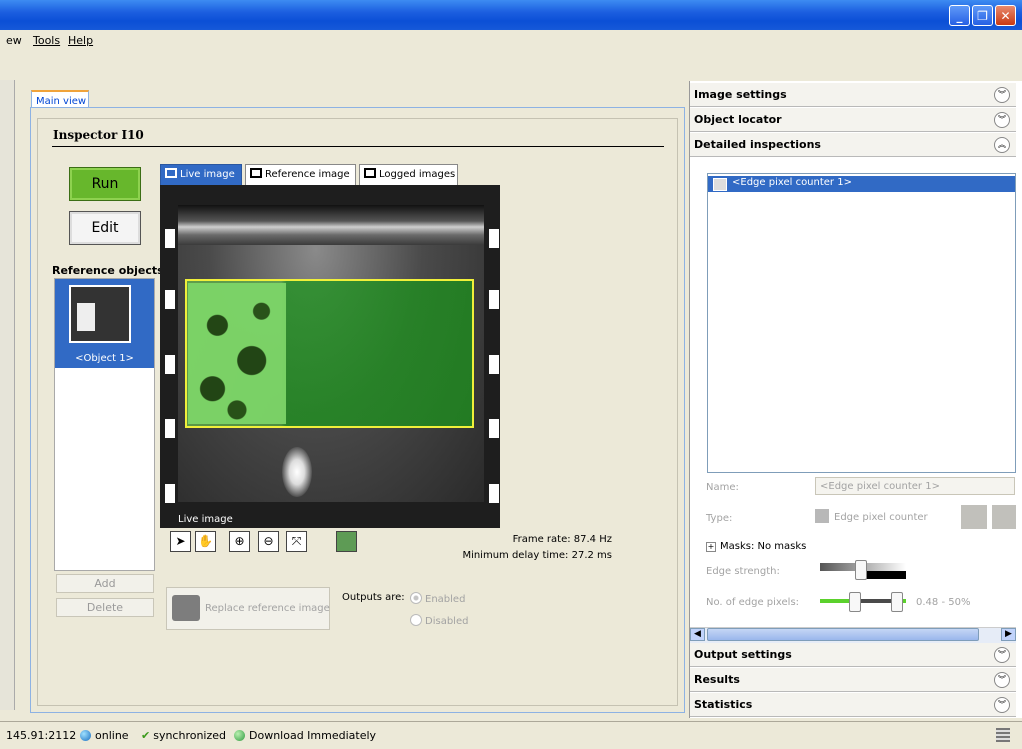 This screenshot has height=749, width=1022. I want to click on viewer-caption: Live image, so click(205, 519).